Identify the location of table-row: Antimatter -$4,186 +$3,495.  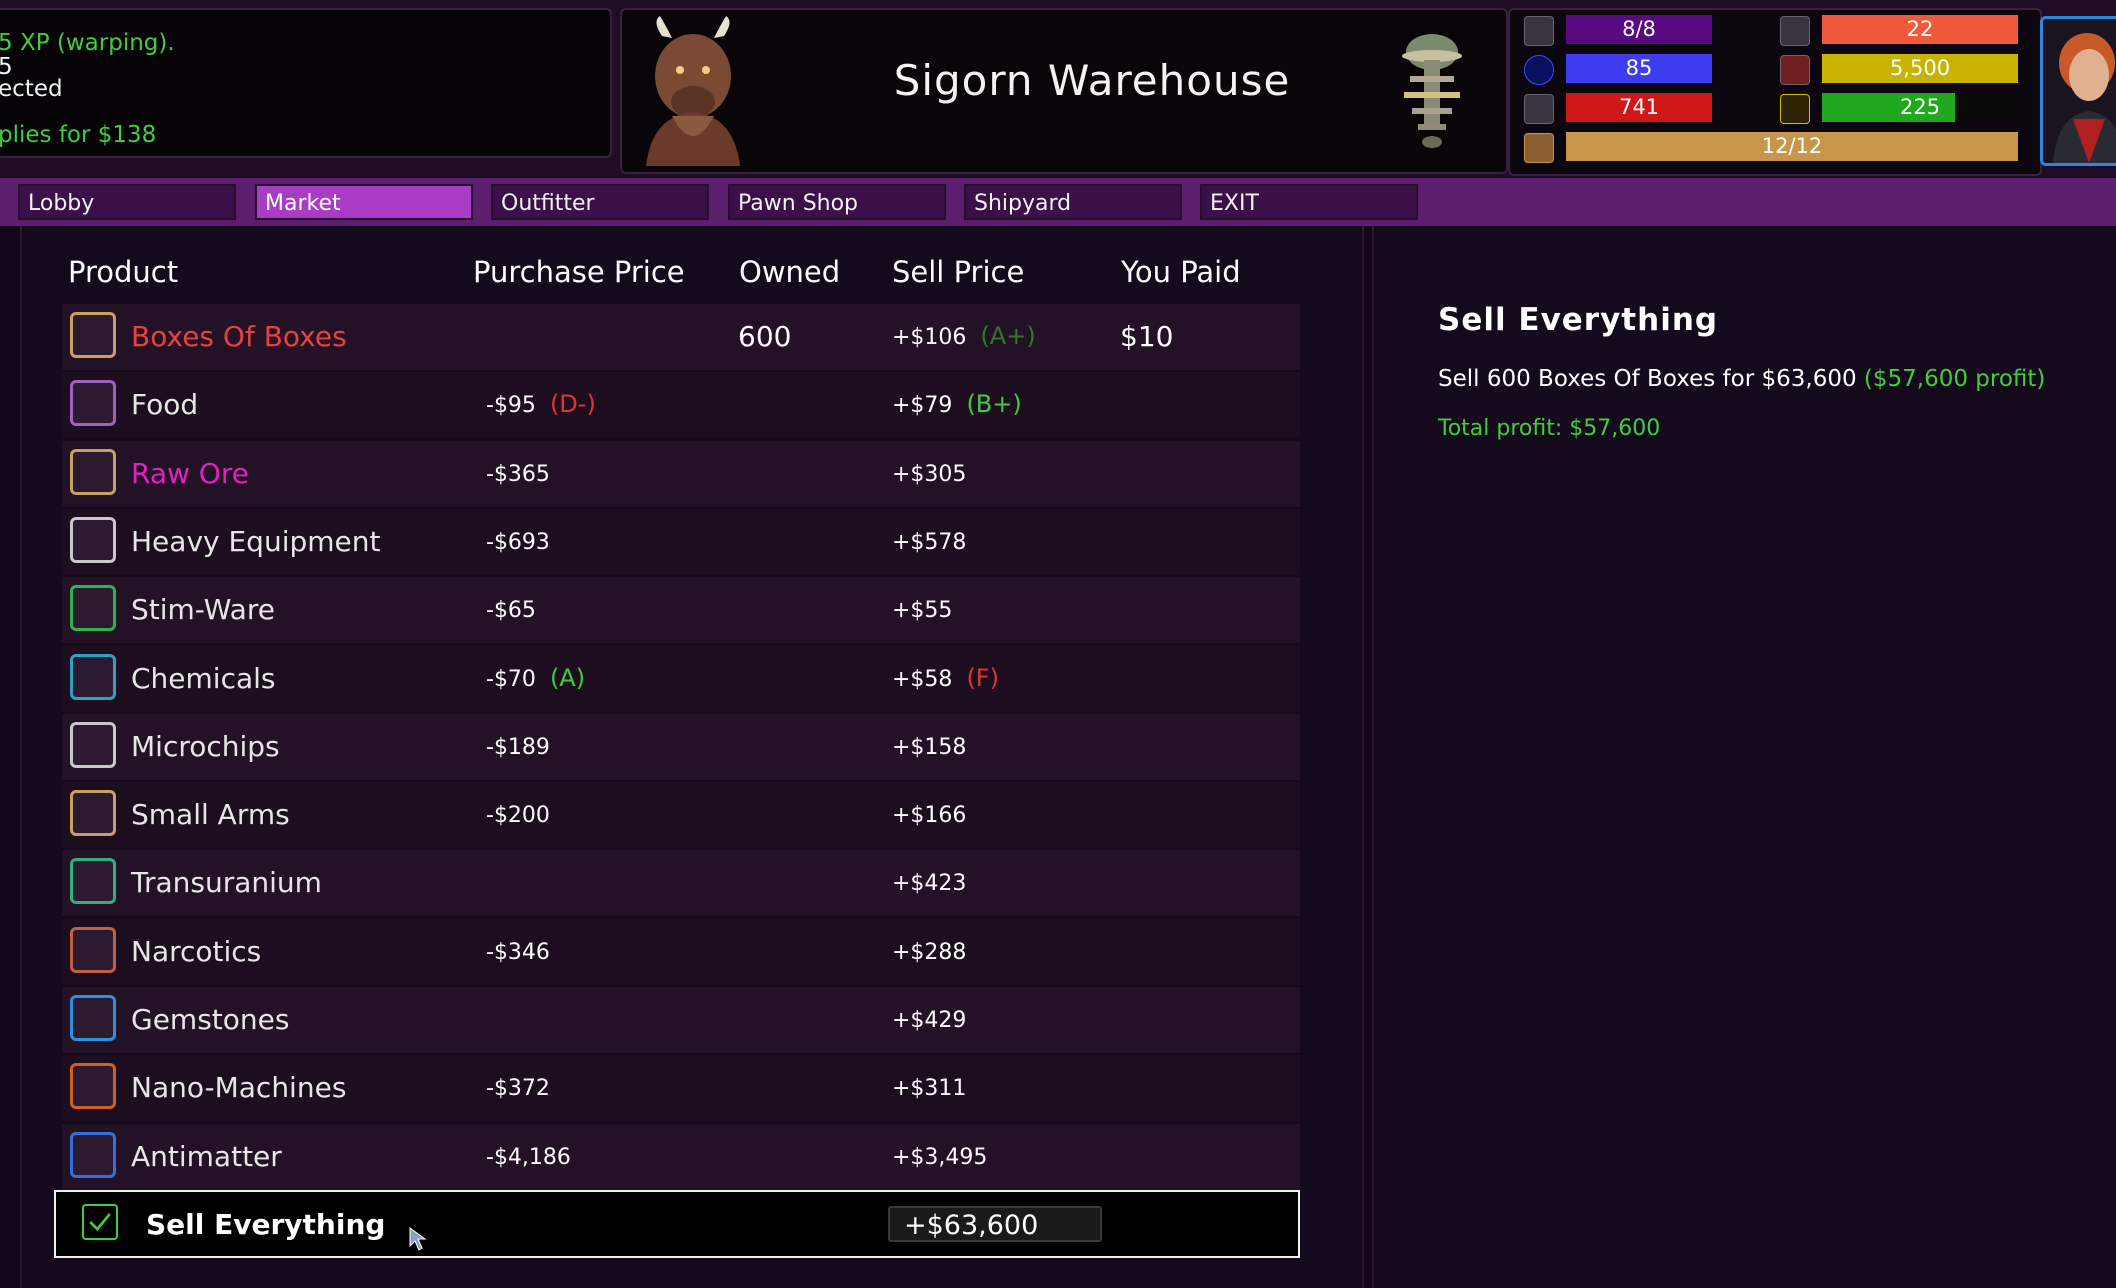
(681, 1157).